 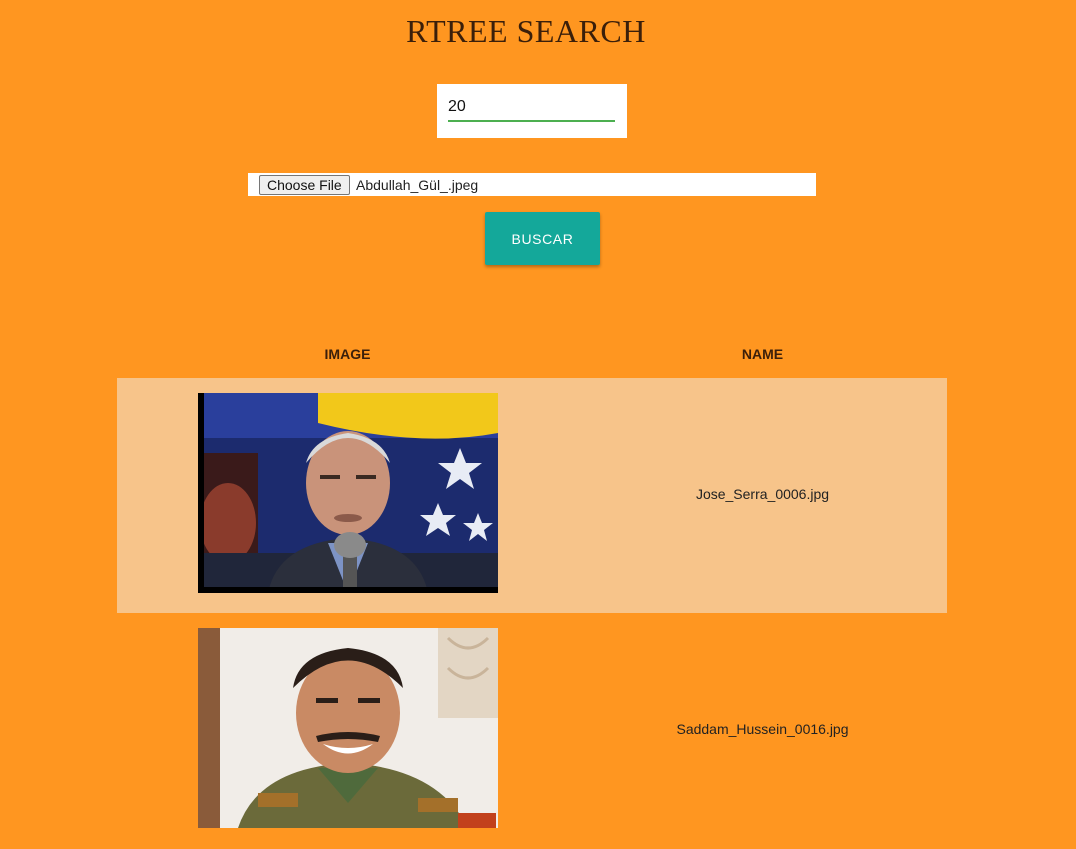 I want to click on result-name: Jose_Serra_0006.jpg, so click(x=762, y=494).